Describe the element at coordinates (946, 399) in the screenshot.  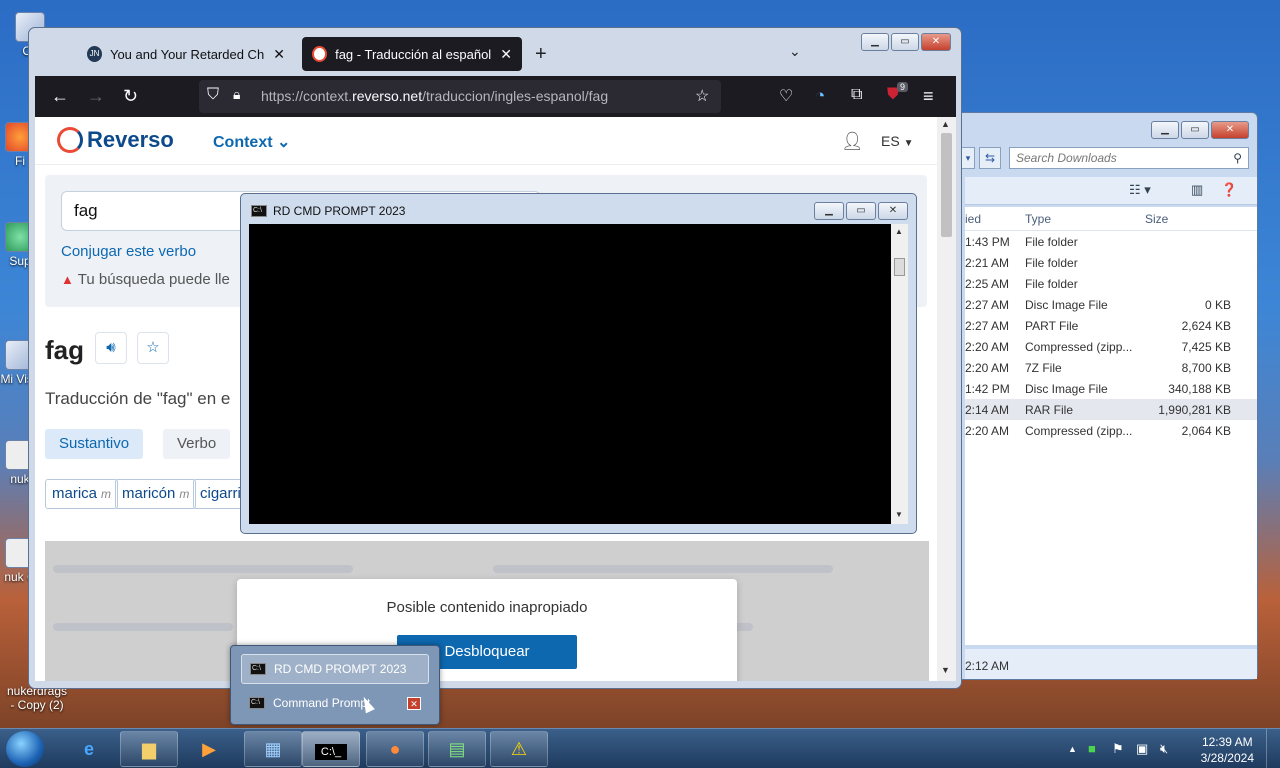
I see `page-scrollbar: ▲ ▼` at that location.